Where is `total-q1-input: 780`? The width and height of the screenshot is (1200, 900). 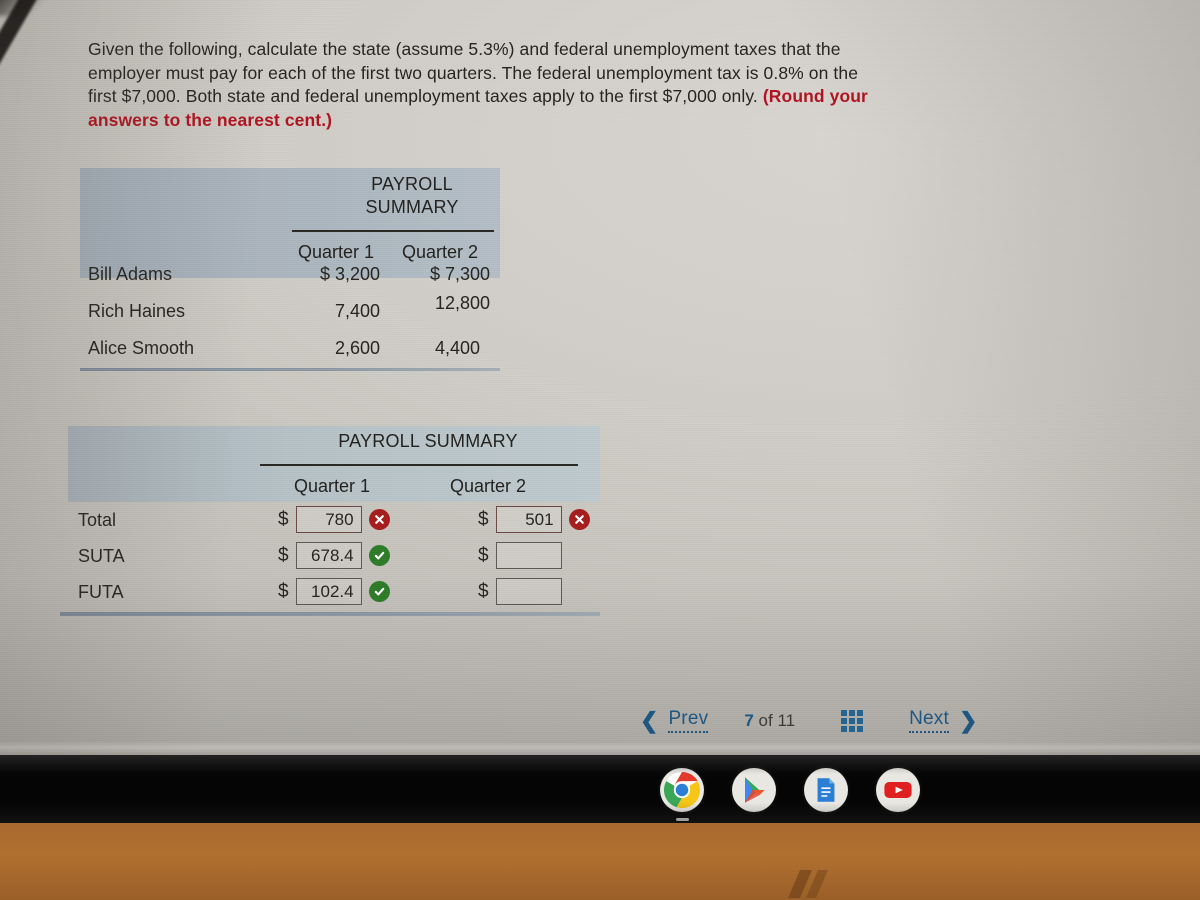 total-q1-input: 780 is located at coordinates (328, 519).